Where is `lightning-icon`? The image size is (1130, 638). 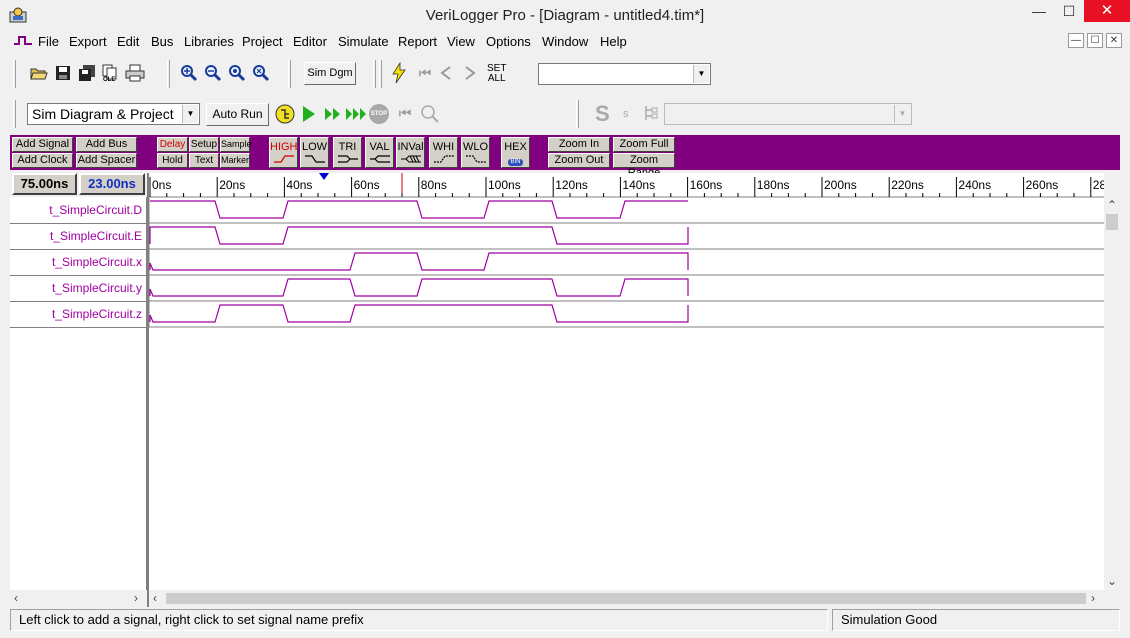
lightning-icon is located at coordinates (399, 73).